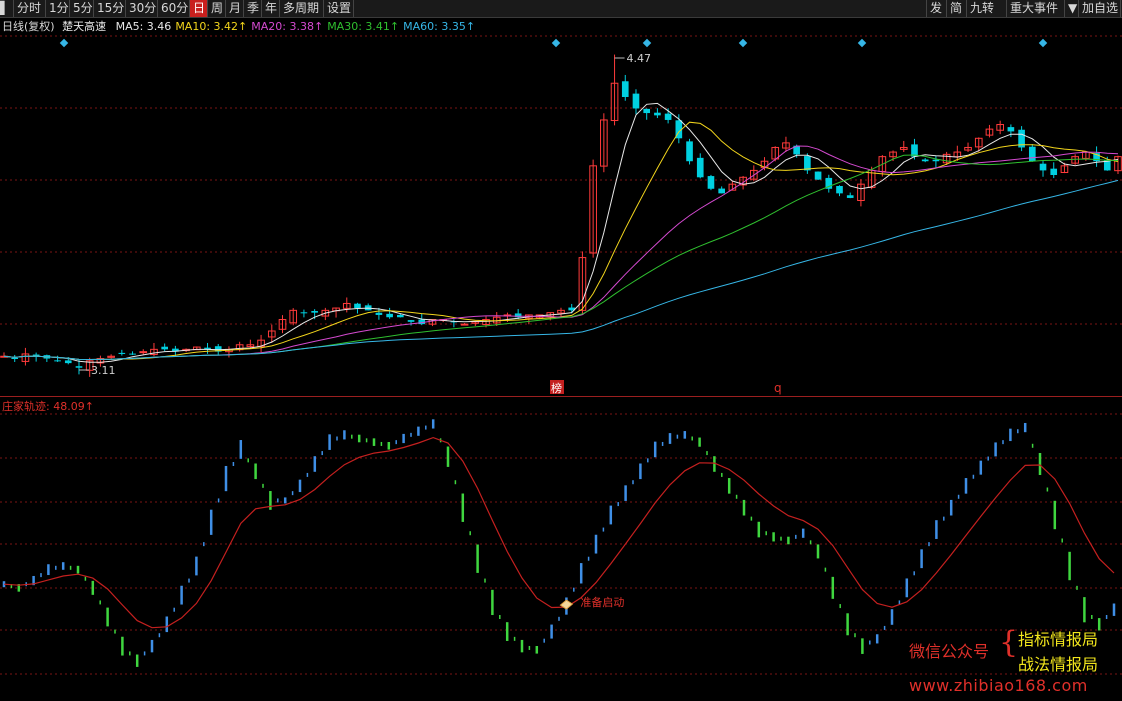  What do you see at coordinates (217, 8) in the screenshot?
I see `tab-week: 周` at bounding box center [217, 8].